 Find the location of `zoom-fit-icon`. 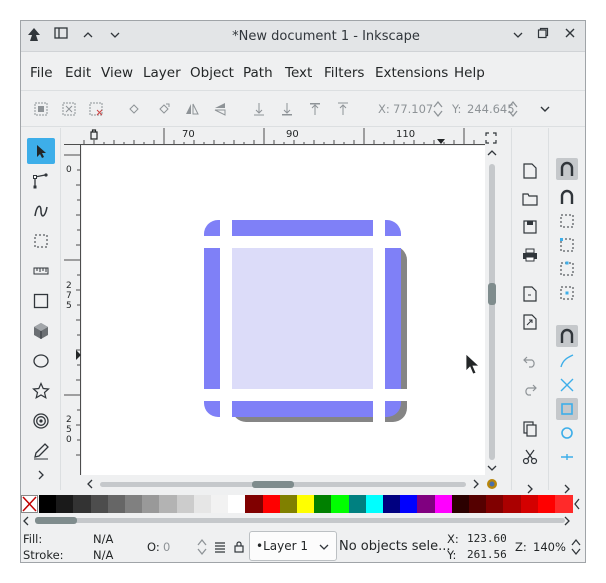

zoom-fit-icon is located at coordinates (491, 138).